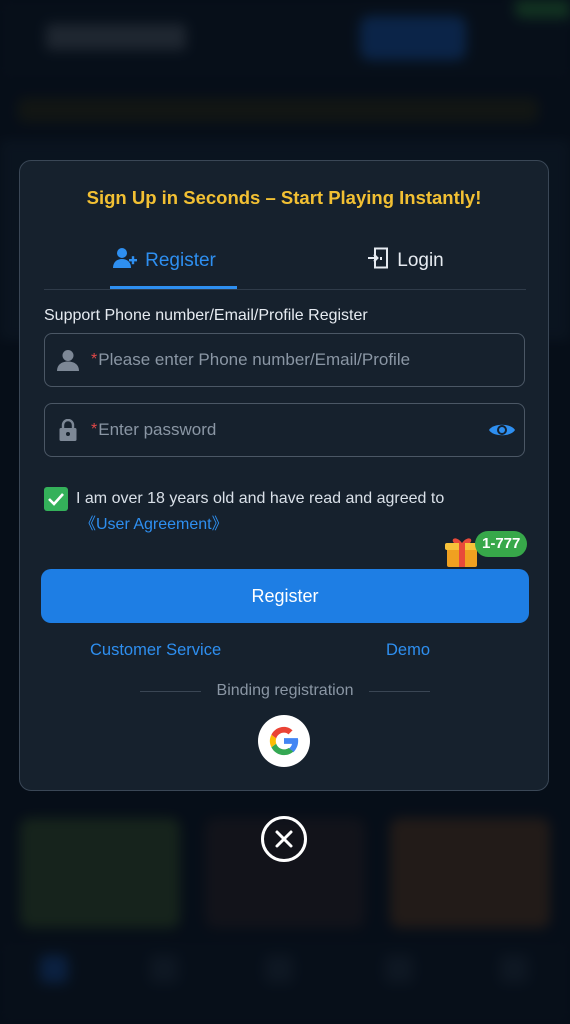 The height and width of the screenshot is (1024, 570). I want to click on check-icon, so click(56, 499).